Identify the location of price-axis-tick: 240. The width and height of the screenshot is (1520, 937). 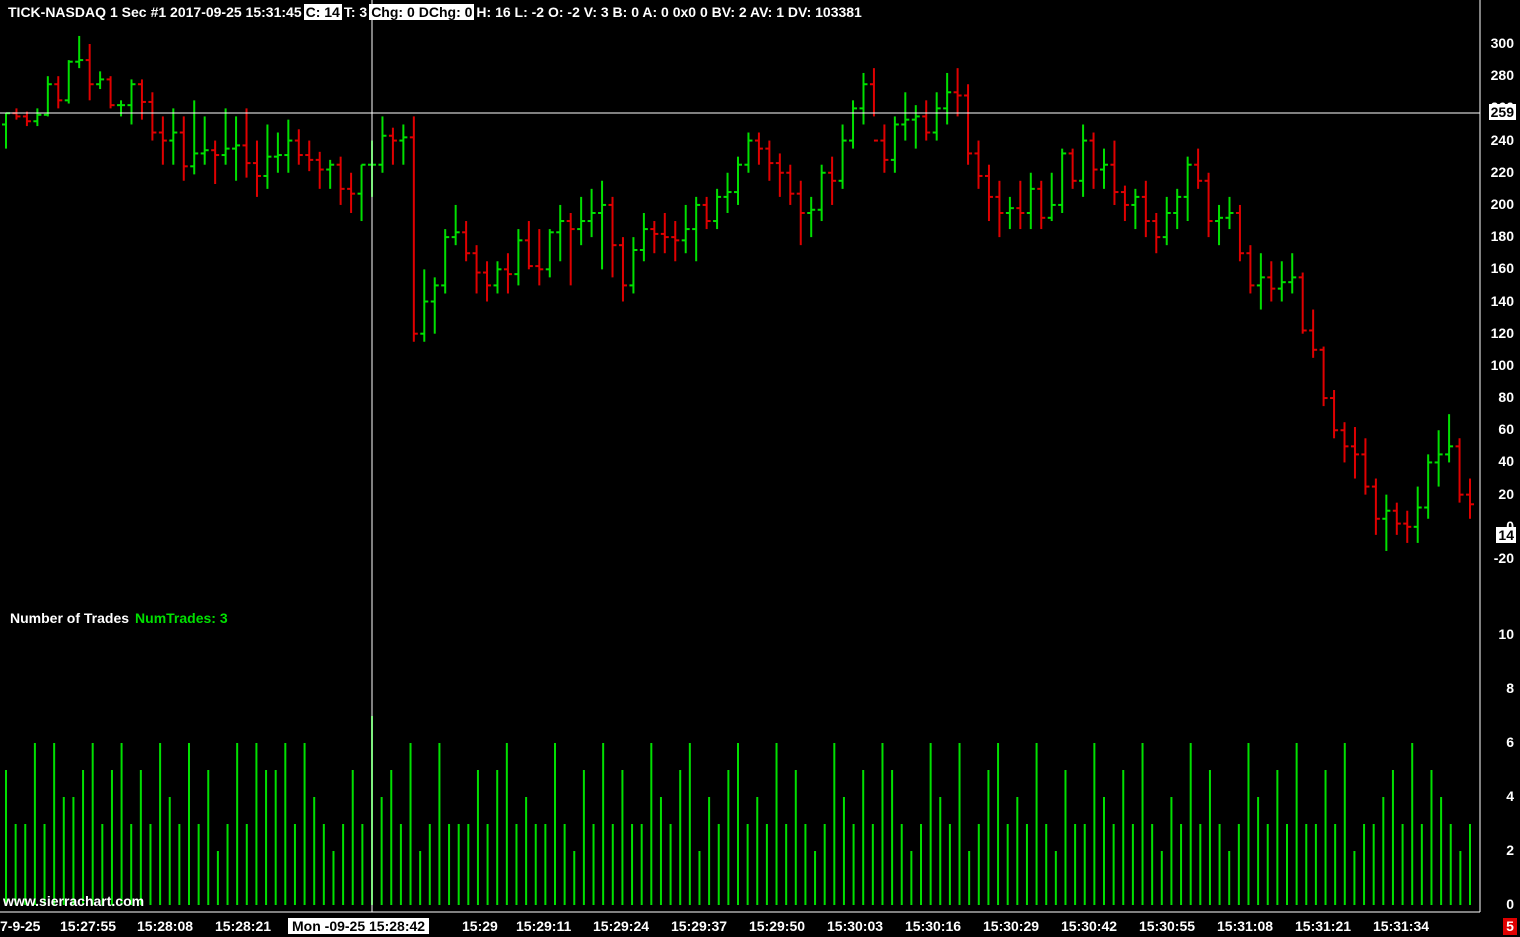
(1502, 139).